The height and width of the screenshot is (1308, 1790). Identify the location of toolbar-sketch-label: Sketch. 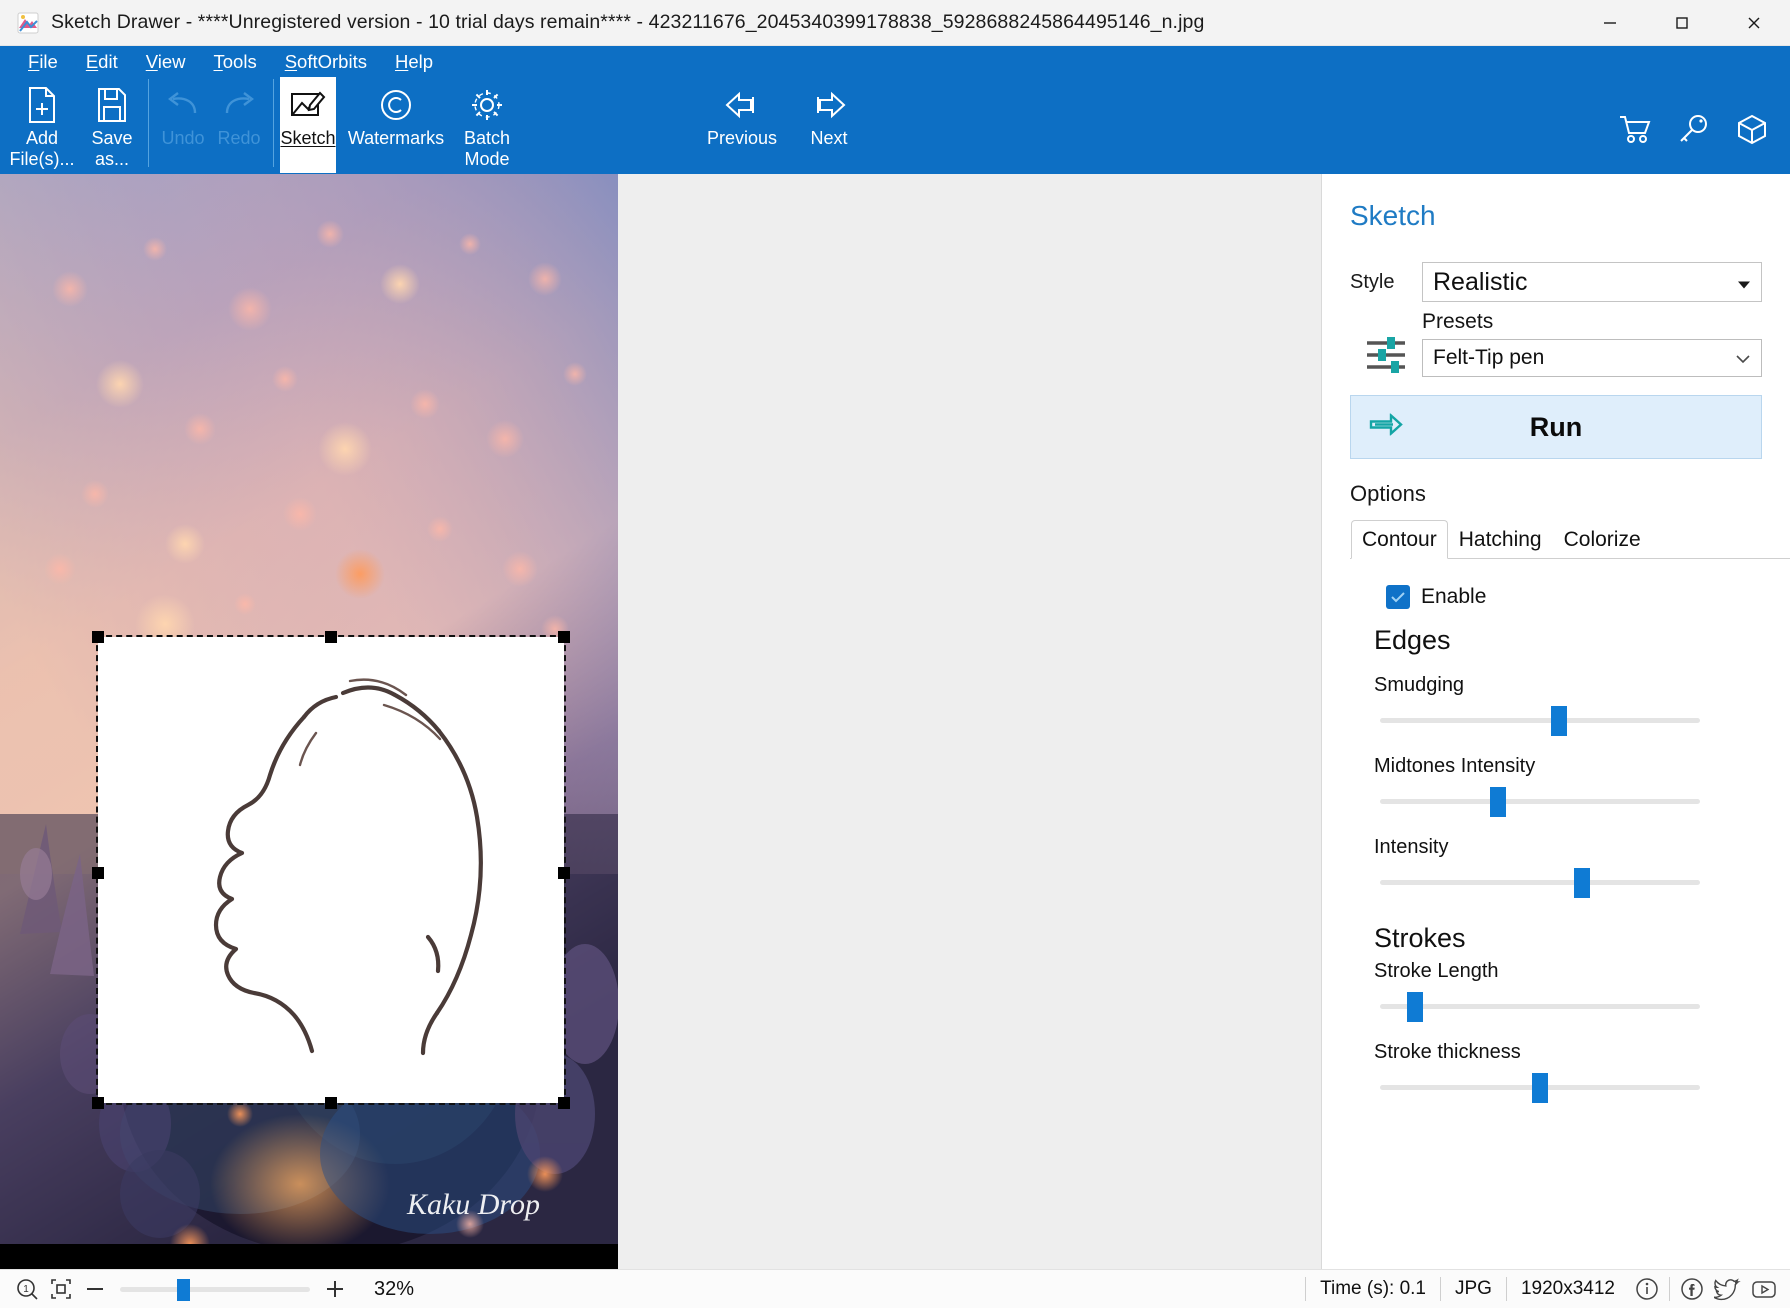
(308, 138).